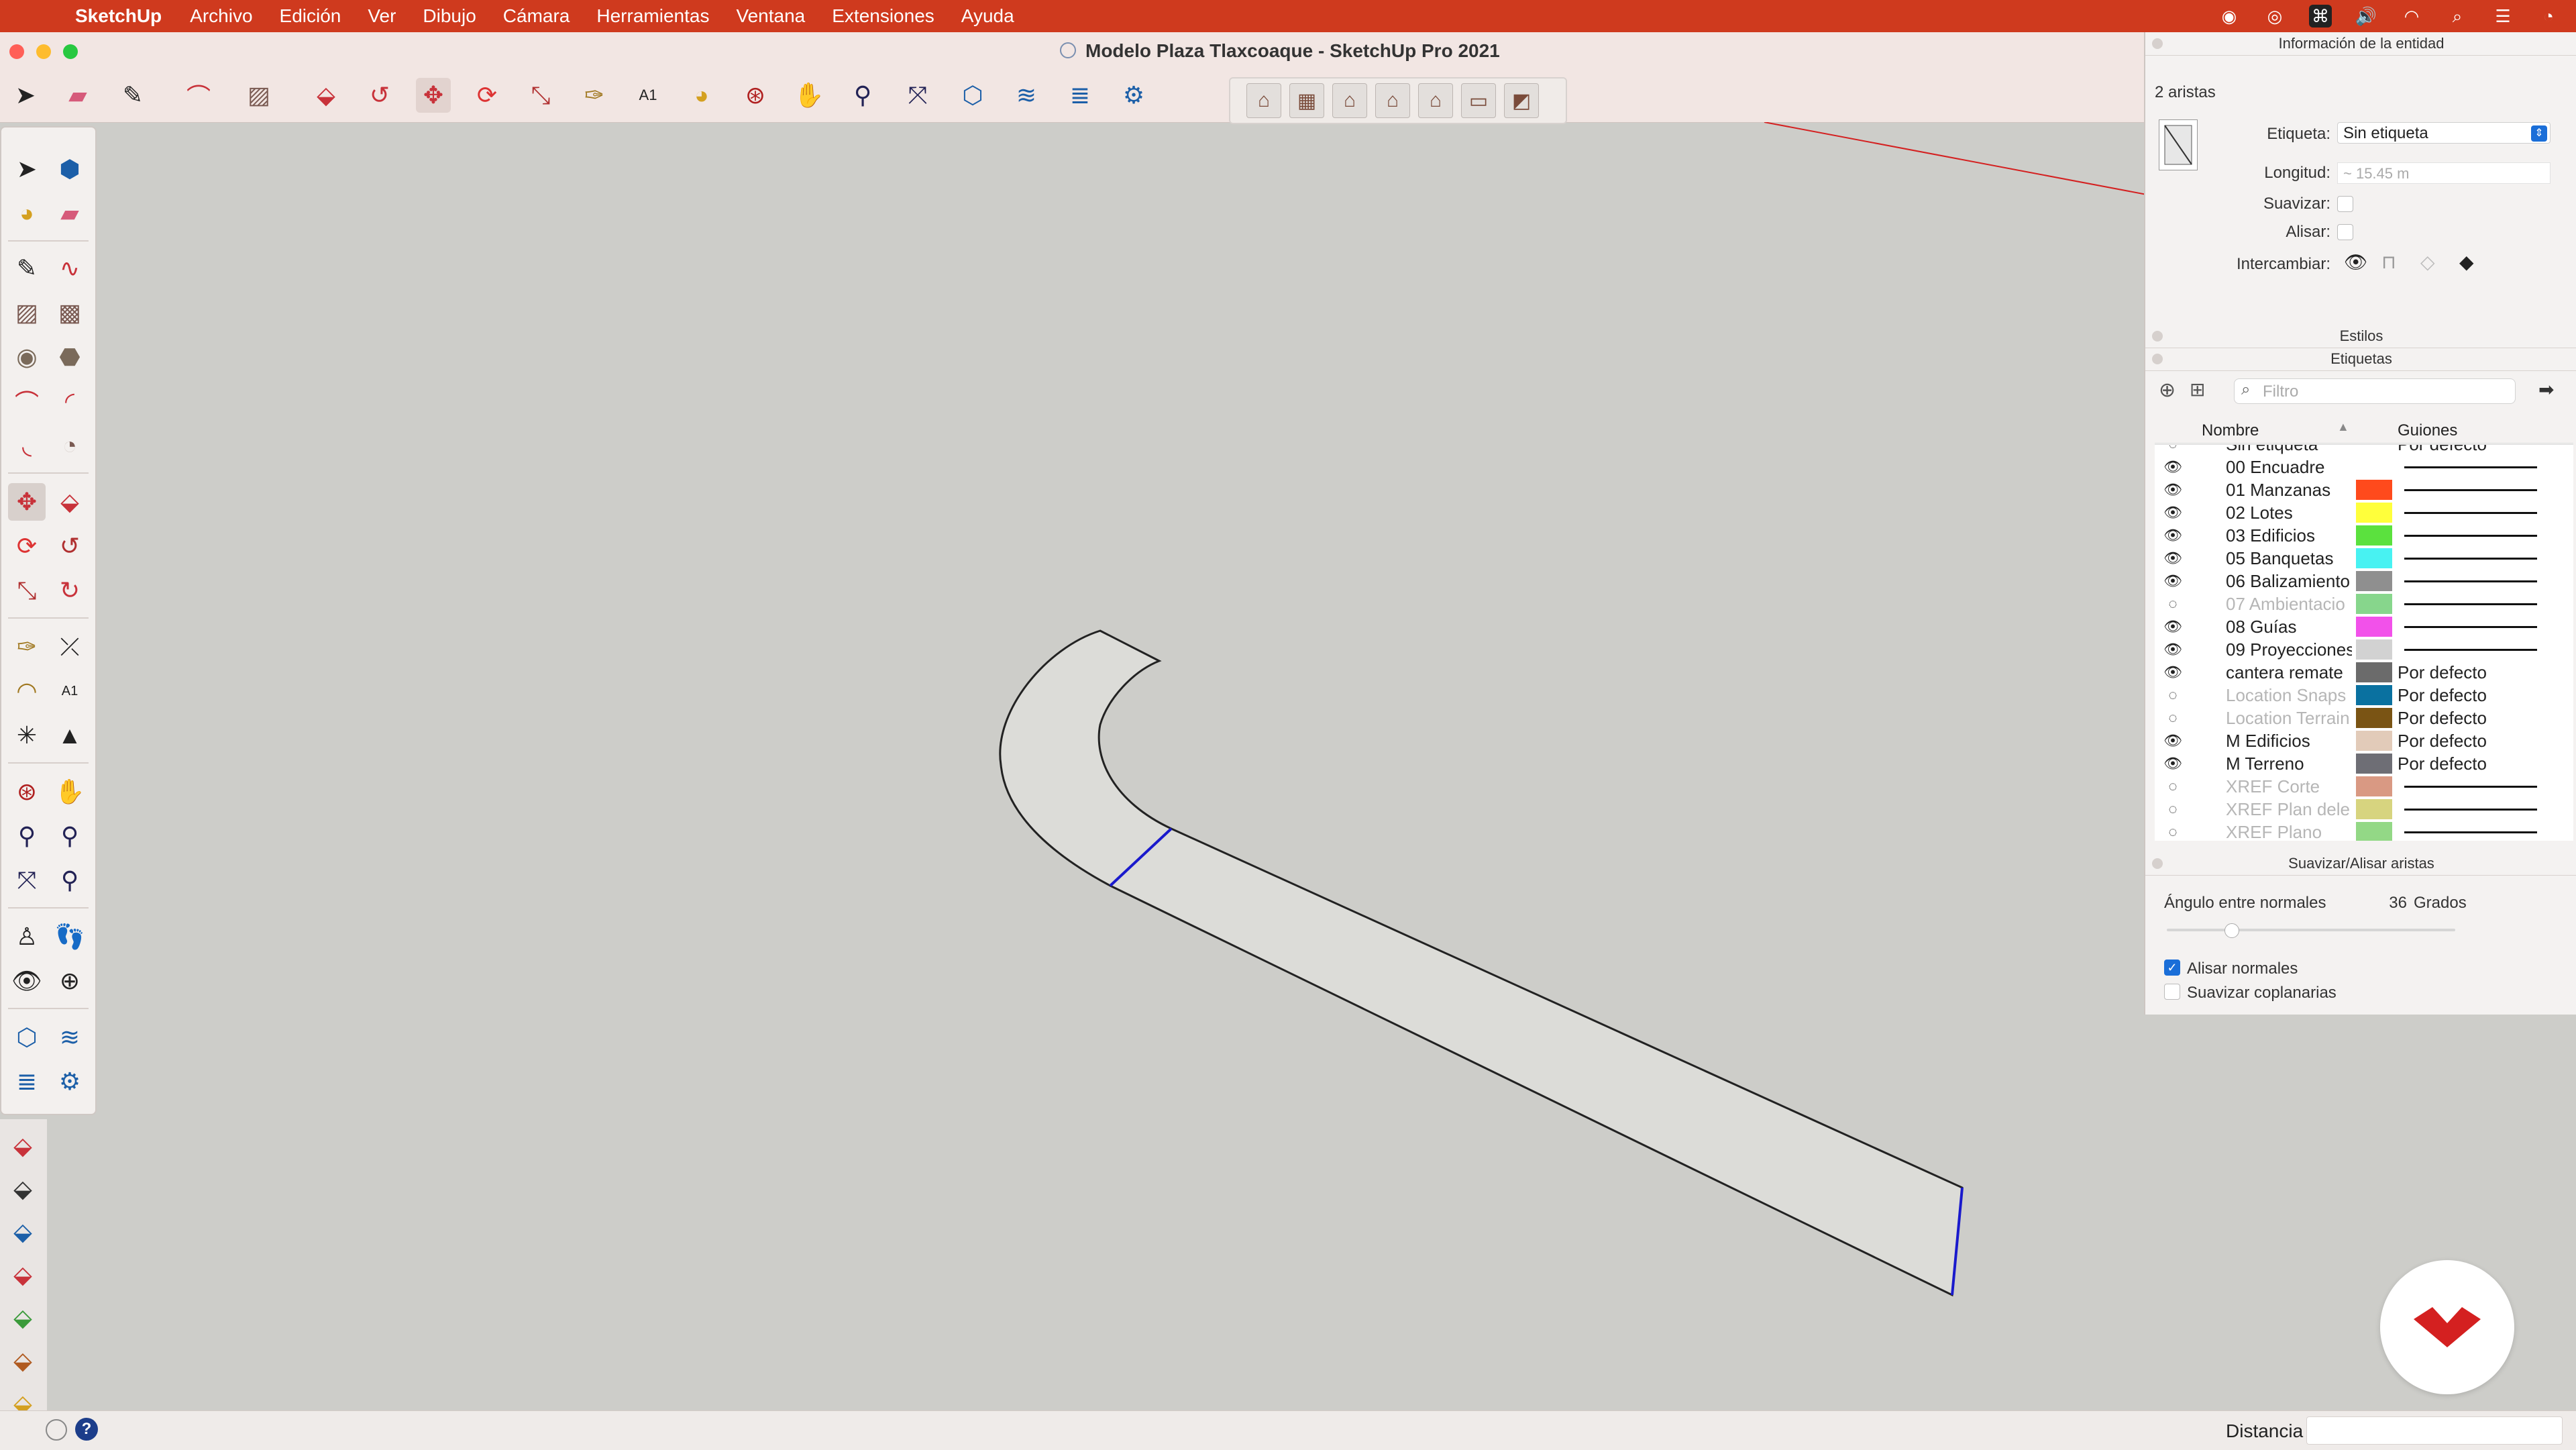  Describe the element at coordinates (2364, 649) in the screenshot. I see `tag-row: 👁 09 Proyecciones` at that location.